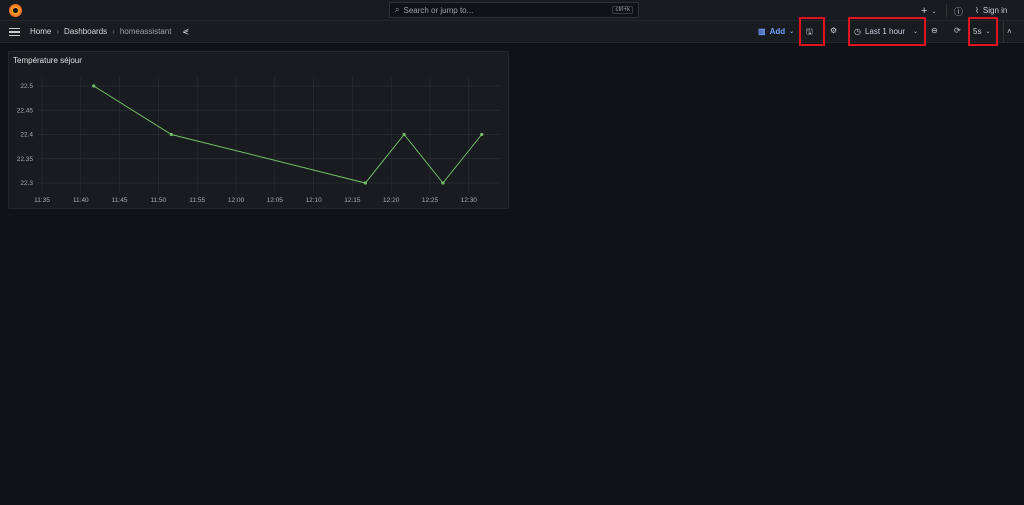  I want to click on settings-icon: ⚙, so click(833, 30).